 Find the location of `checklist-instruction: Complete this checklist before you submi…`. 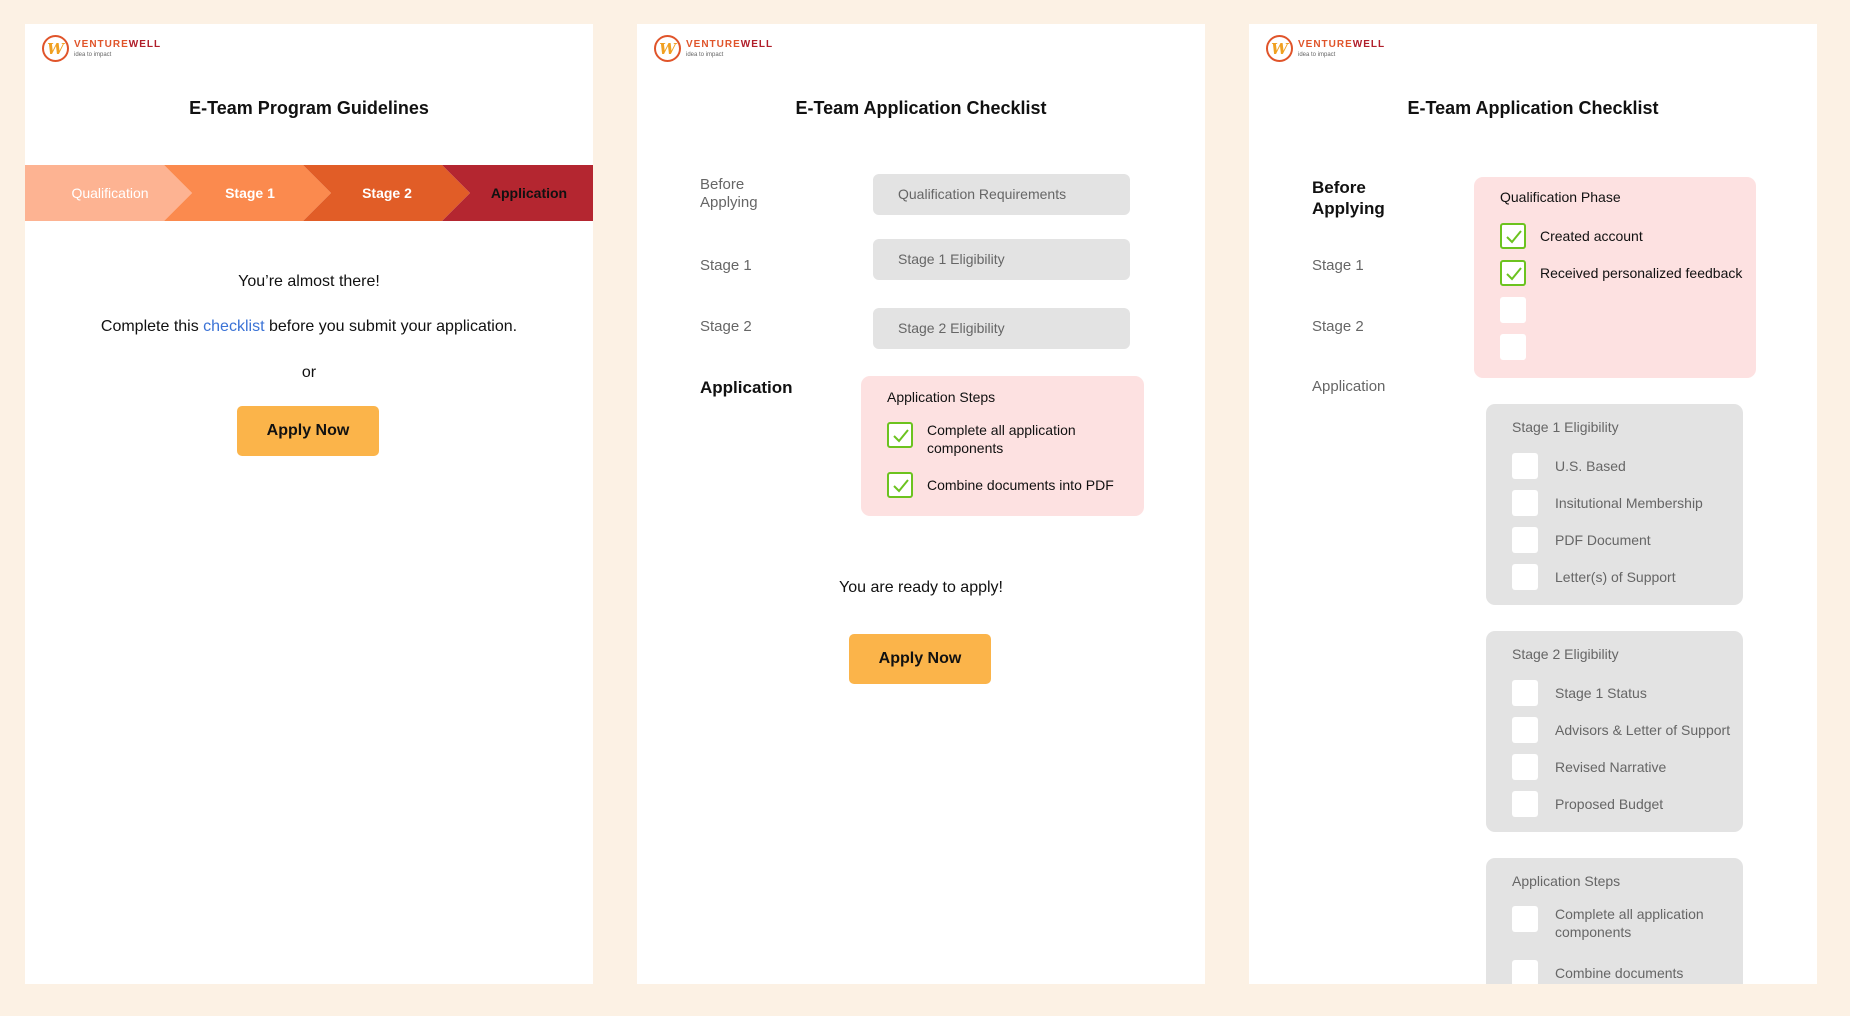

checklist-instruction: Complete this checklist before you submi… is located at coordinates (309, 326).